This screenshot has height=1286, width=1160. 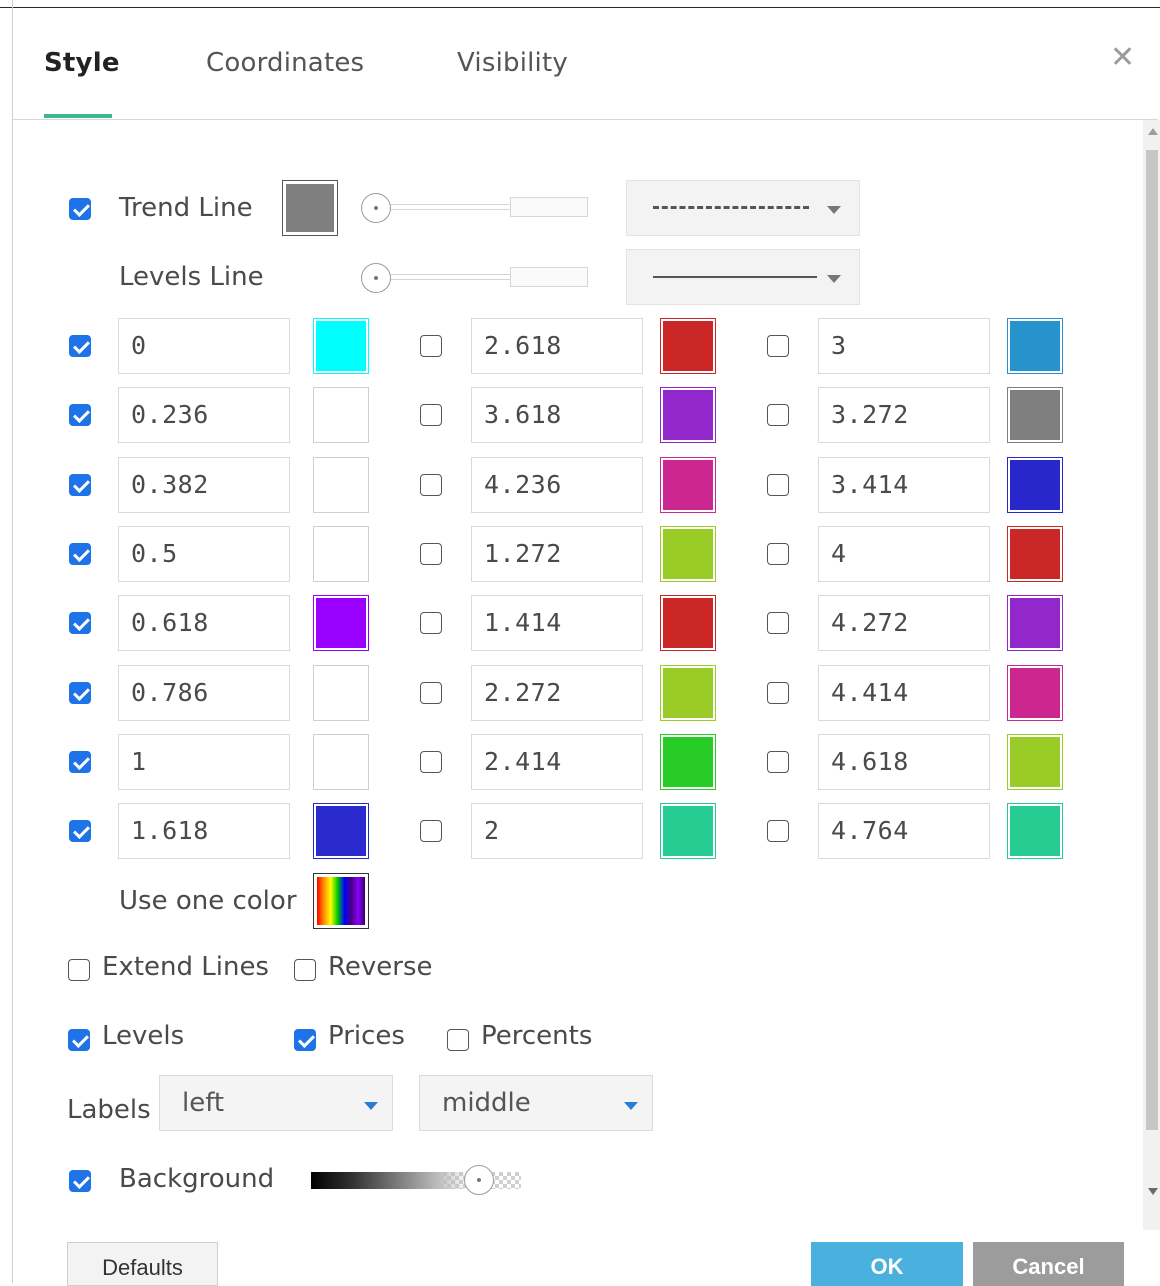 What do you see at coordinates (79, 1040) in the screenshot?
I see `levels-checkbox` at bounding box center [79, 1040].